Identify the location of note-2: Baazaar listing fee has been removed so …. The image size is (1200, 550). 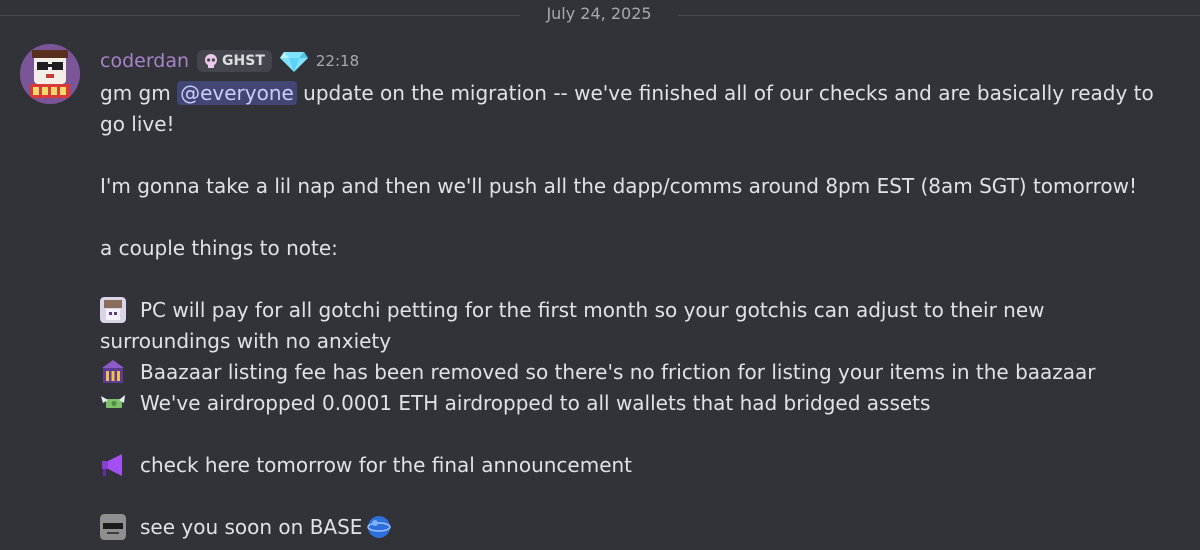
(640, 372).